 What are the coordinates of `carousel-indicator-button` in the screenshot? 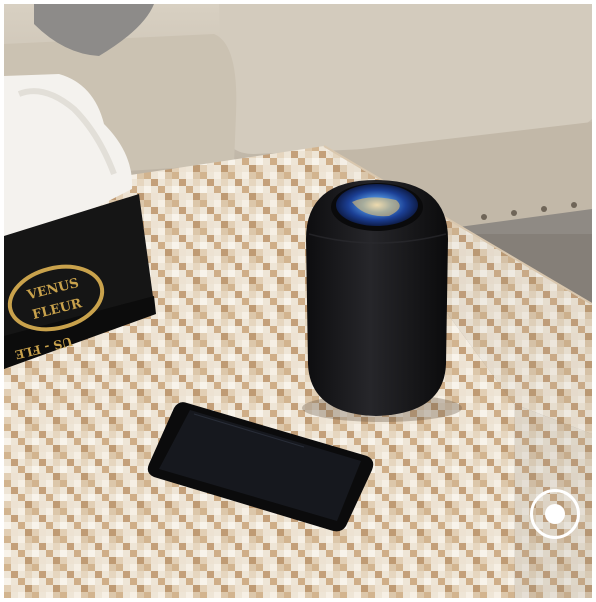 It's located at (555, 514).